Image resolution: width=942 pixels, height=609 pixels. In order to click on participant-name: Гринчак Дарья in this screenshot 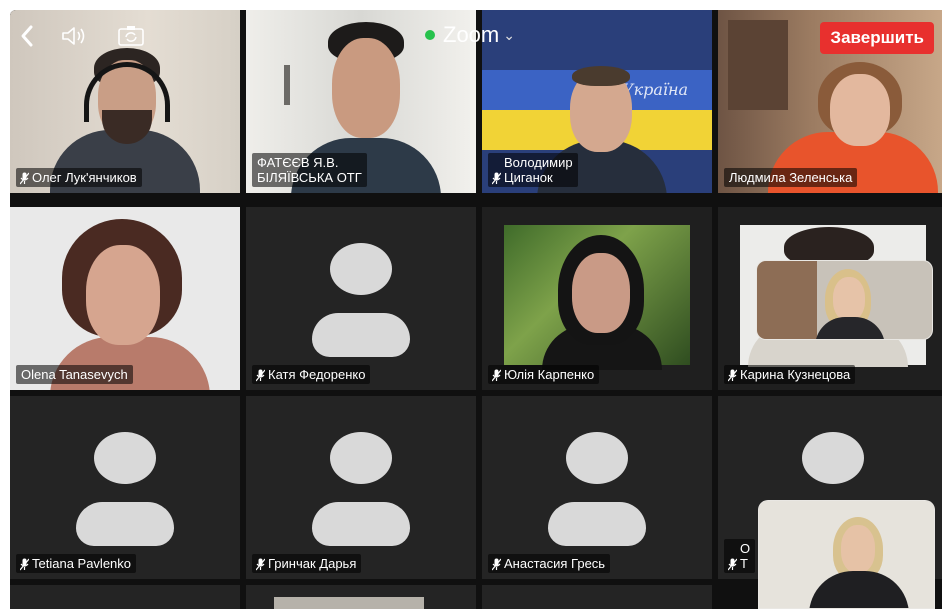, I will do `click(312, 563)`.